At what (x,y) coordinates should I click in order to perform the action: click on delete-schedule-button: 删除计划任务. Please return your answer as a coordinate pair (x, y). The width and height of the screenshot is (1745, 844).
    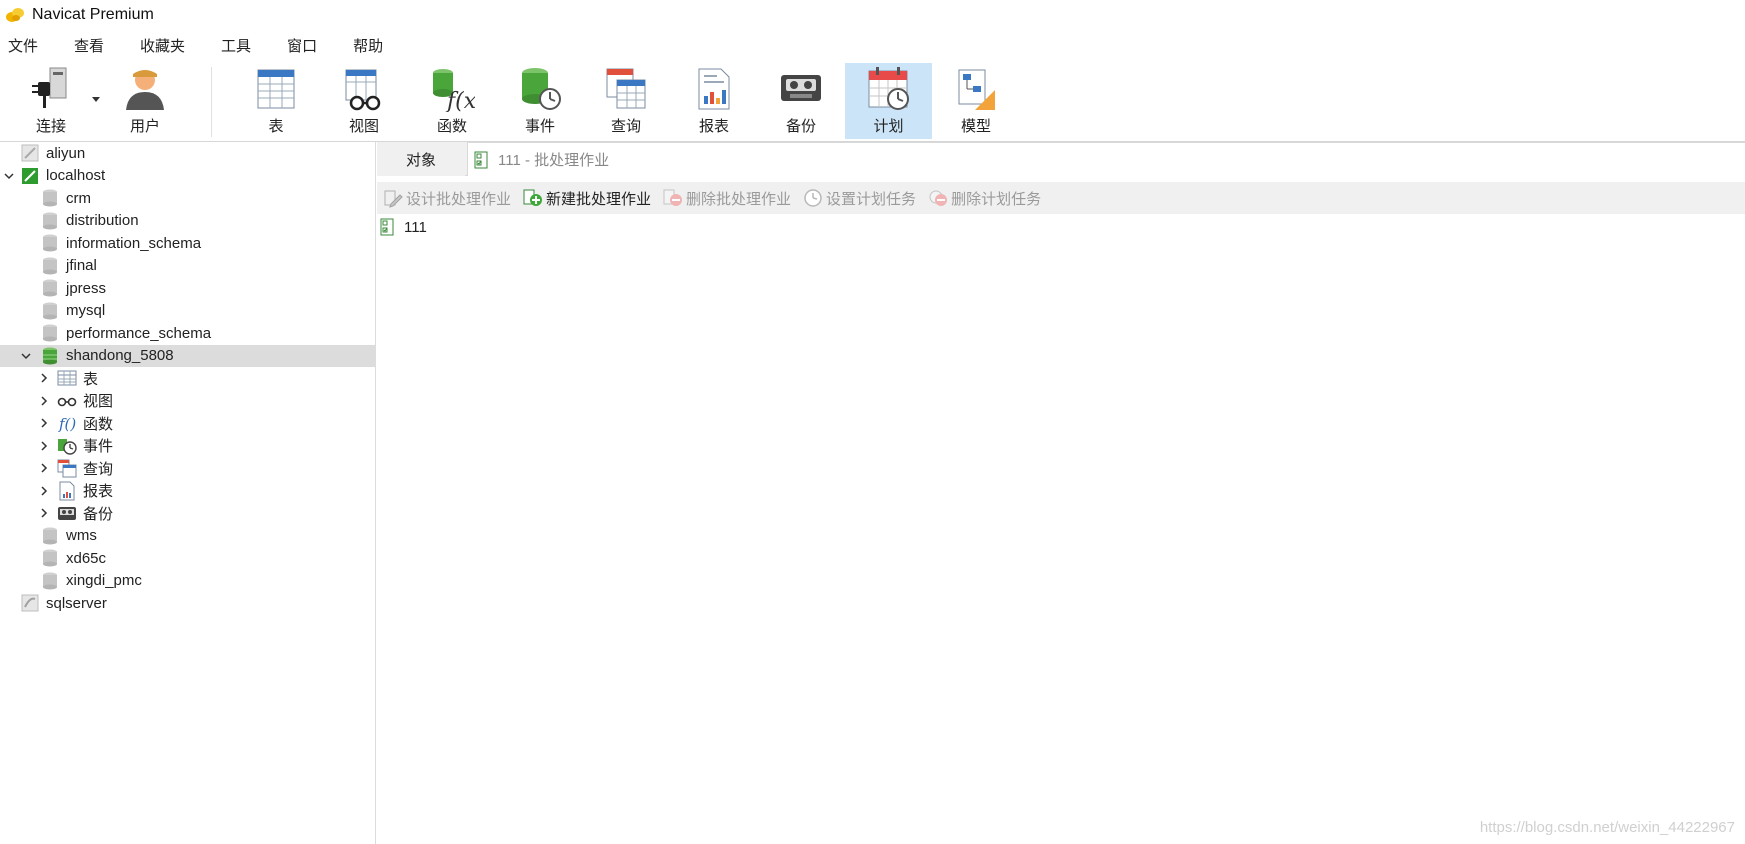
    Looking at the image, I should click on (984, 198).